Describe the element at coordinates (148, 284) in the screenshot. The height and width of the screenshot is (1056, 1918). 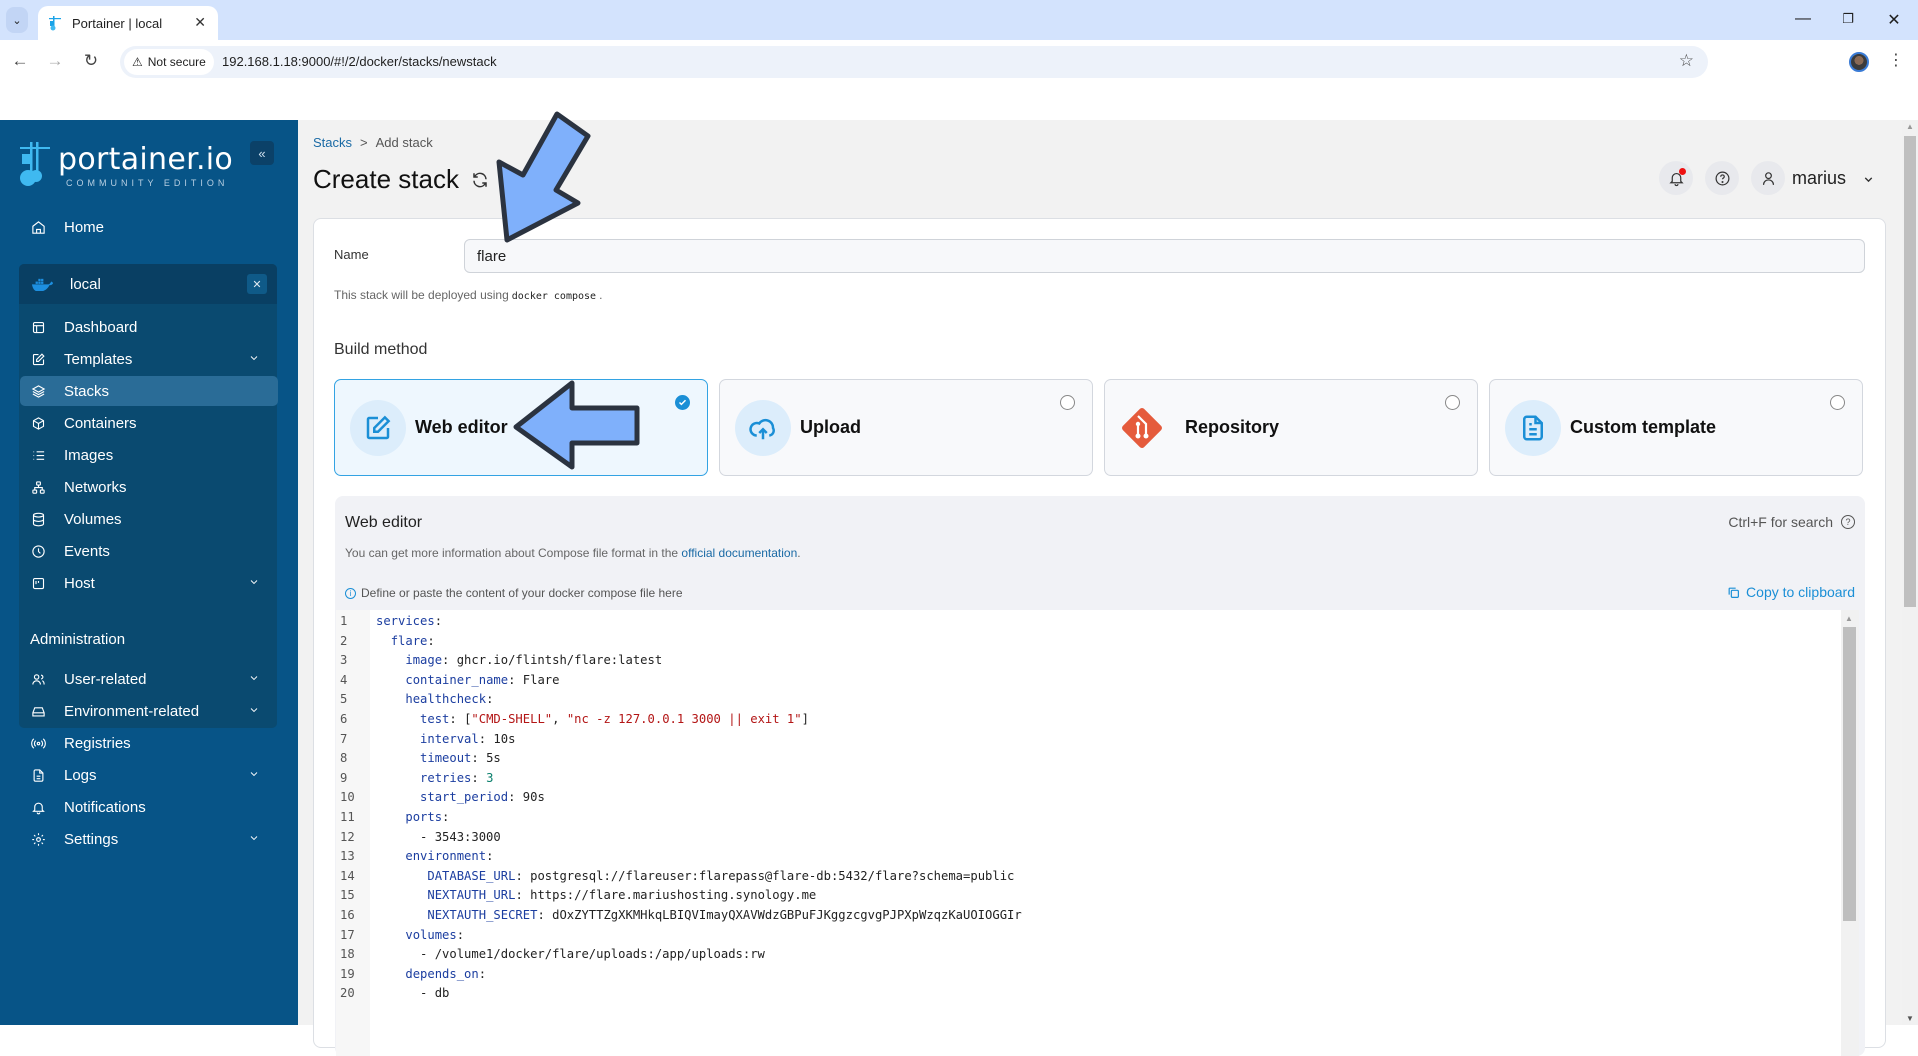
I see `environment-header: local ✕` at that location.